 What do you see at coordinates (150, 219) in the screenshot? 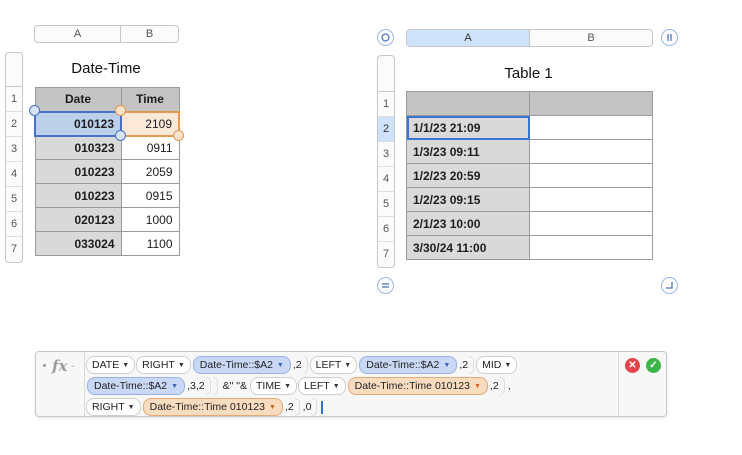
I see `cell-b6: 1000` at bounding box center [150, 219].